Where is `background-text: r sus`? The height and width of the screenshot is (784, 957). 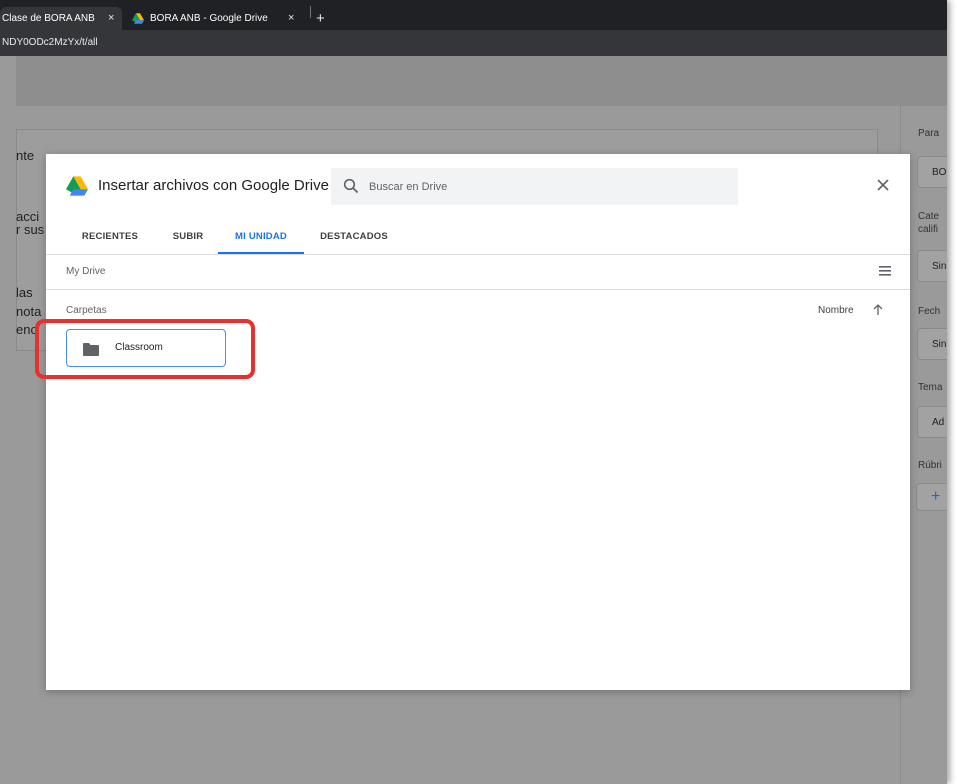 background-text: r sus is located at coordinates (30, 229).